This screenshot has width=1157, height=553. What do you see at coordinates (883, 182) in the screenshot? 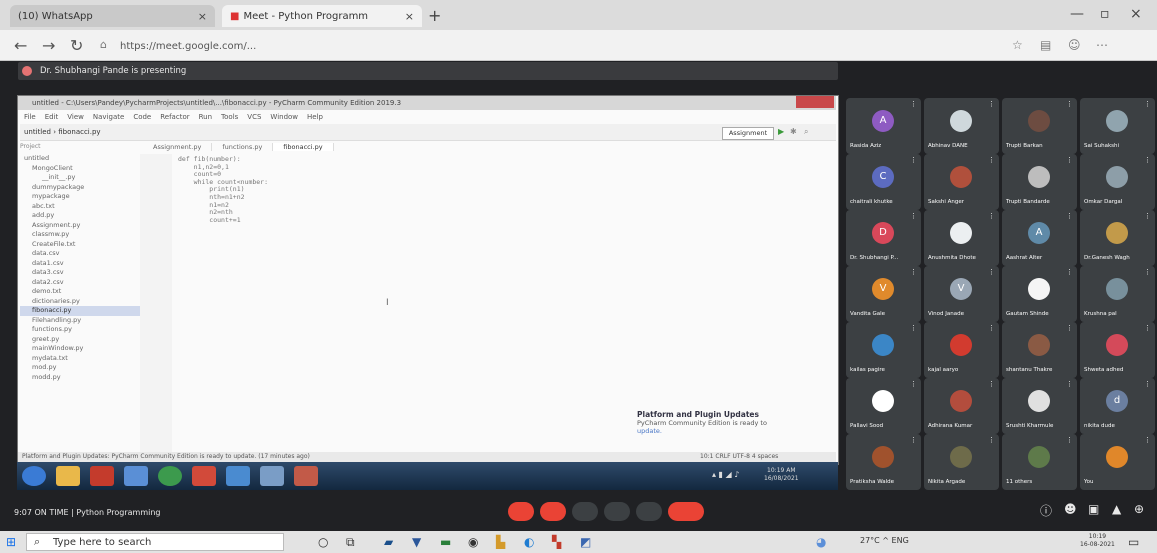
I see `participant-tile: C ⋮ chaitrali khutke` at bounding box center [883, 182].